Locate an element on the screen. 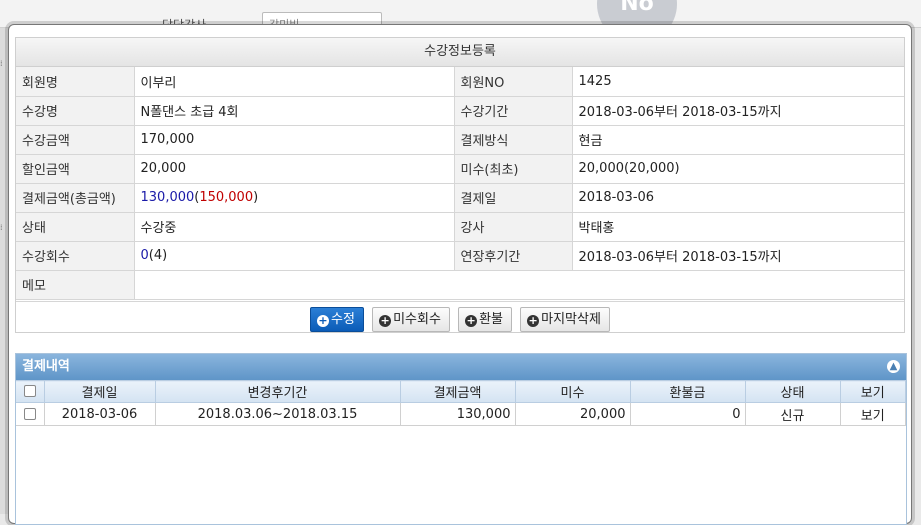 The width and height of the screenshot is (921, 525). info-row-price: 수강금액 170,000 결제방식 현금 is located at coordinates (460, 139).